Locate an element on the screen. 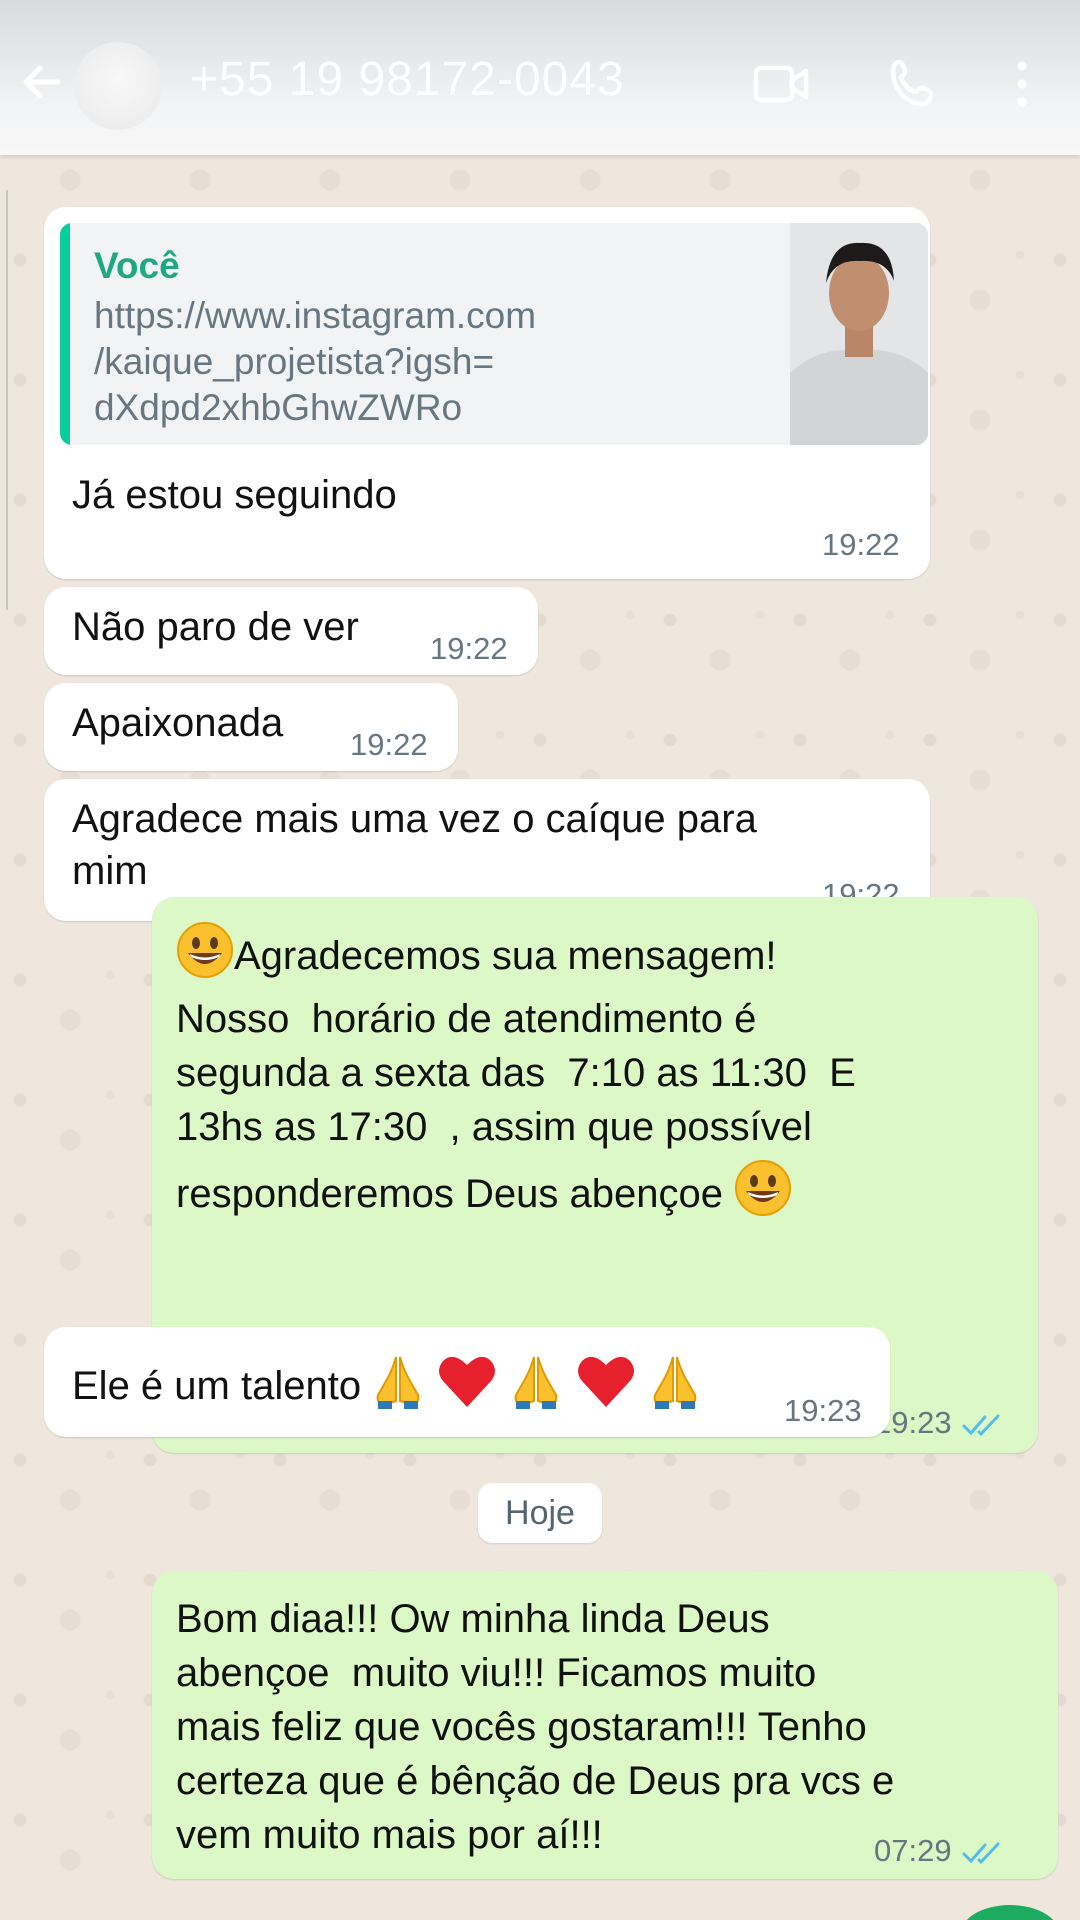  message-text: Não paro de ver is located at coordinates (215, 627).